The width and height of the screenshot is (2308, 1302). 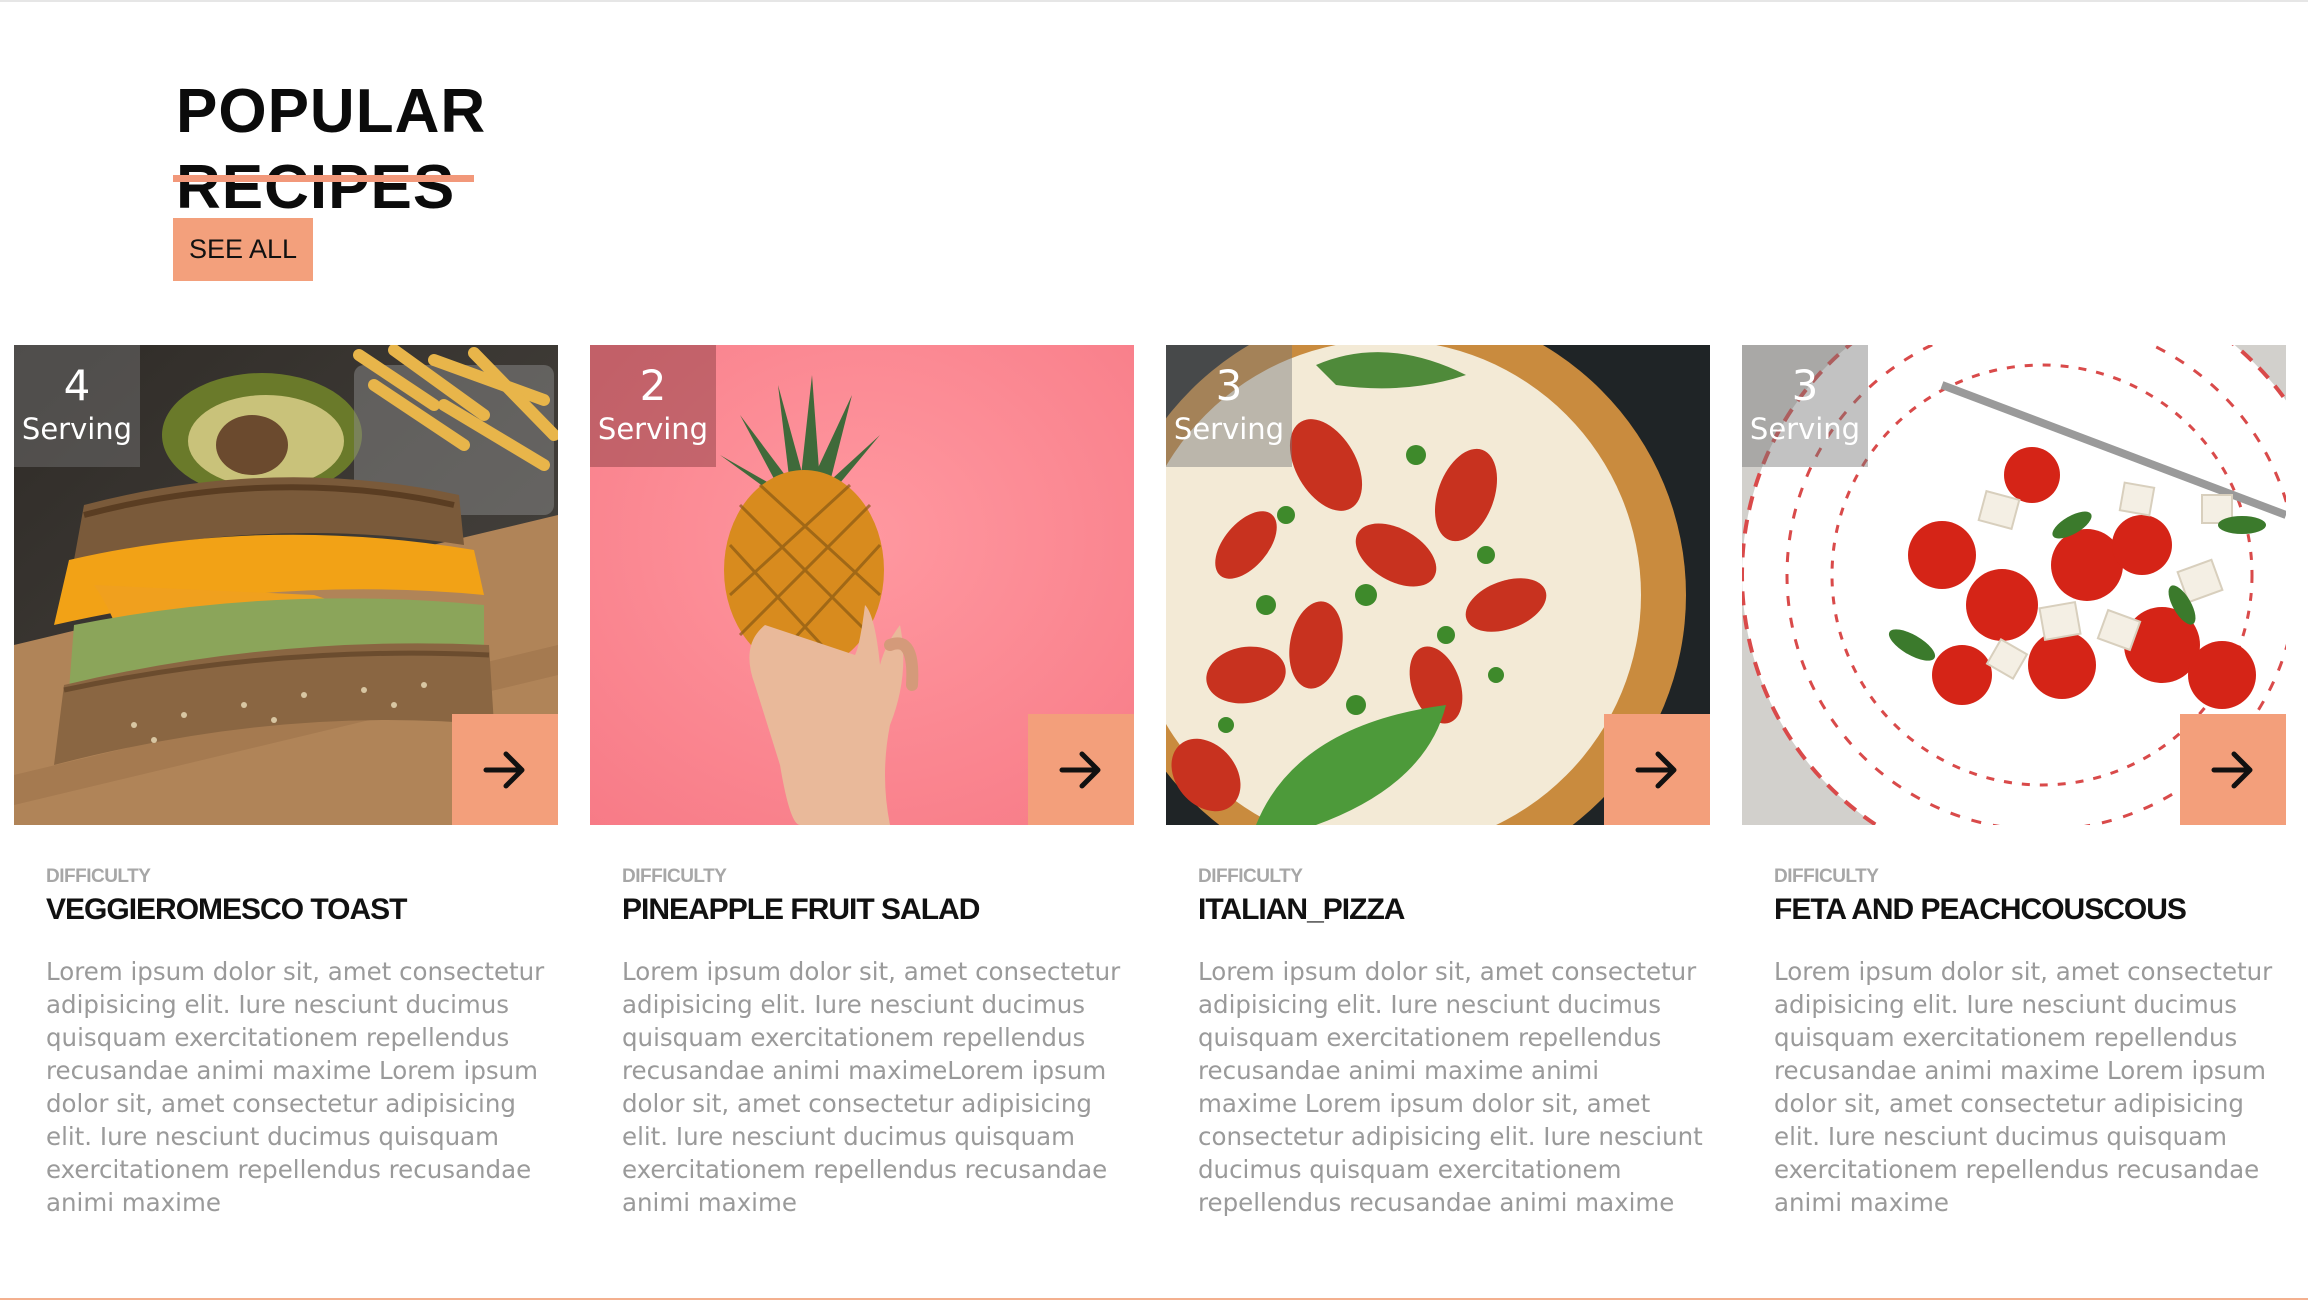 I want to click on recipe-title: PINEAPPLE FRUIT SALAD, so click(x=801, y=910).